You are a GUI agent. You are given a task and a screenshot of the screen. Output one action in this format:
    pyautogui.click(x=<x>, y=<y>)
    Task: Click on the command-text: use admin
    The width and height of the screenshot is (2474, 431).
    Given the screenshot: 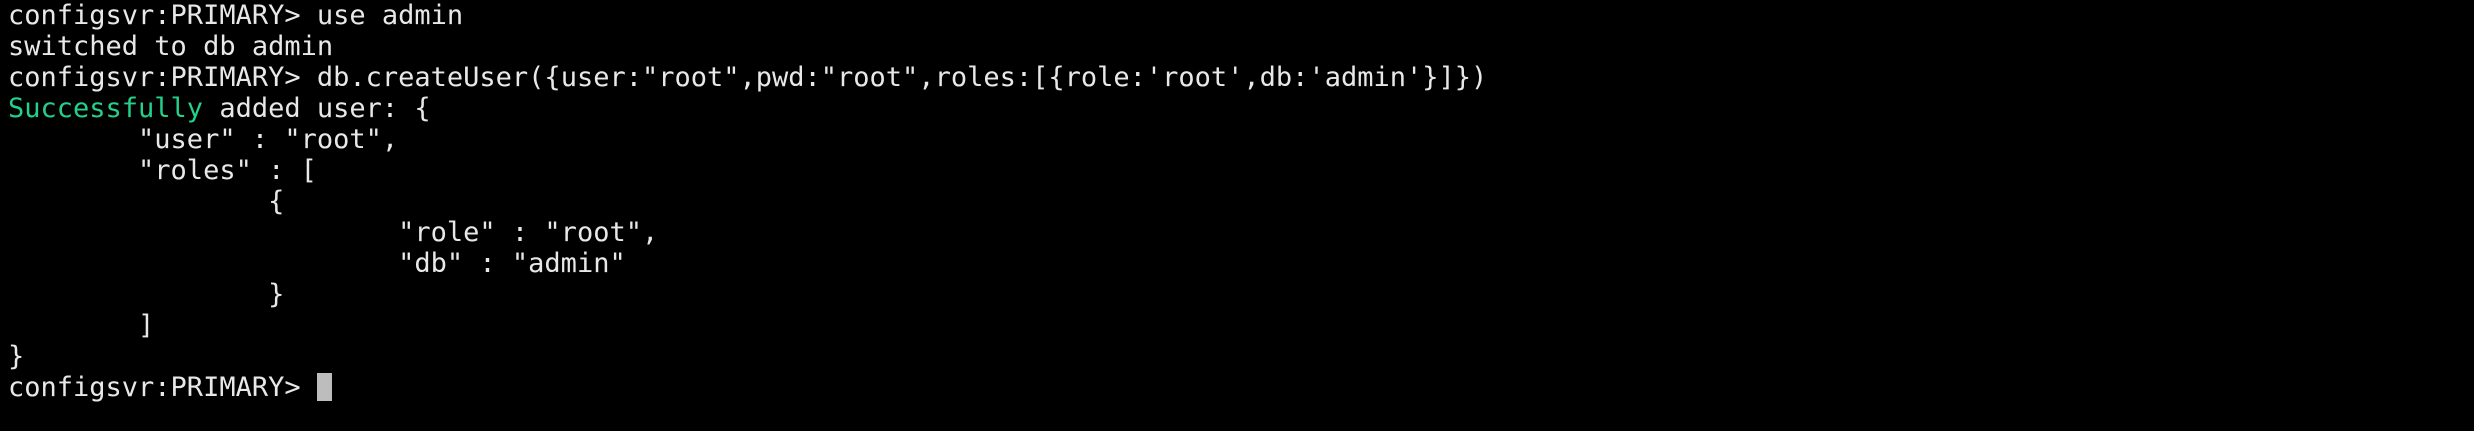 What is the action you would take?
    pyautogui.click(x=390, y=15)
    